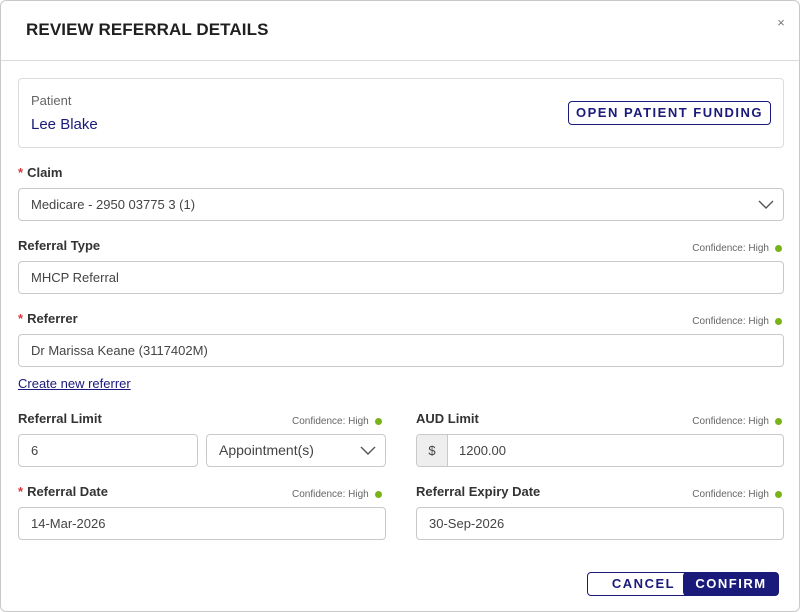  I want to click on aud-limit-confidence: Confidence: High, so click(737, 421).